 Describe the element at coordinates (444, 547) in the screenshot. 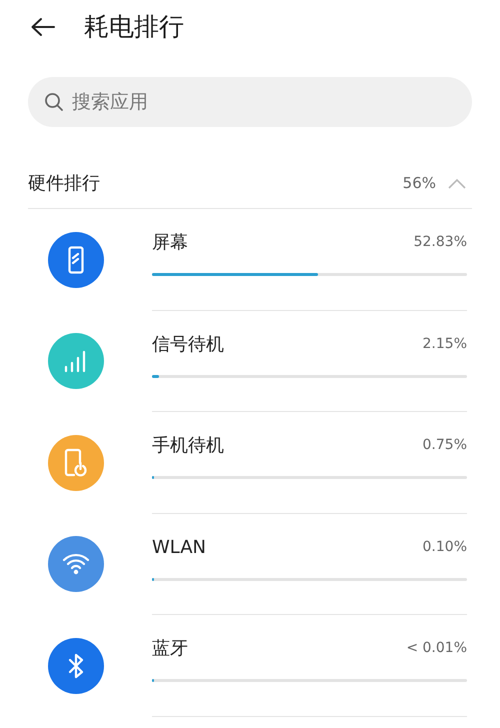

I see `item-percent: 0.10%` at that location.